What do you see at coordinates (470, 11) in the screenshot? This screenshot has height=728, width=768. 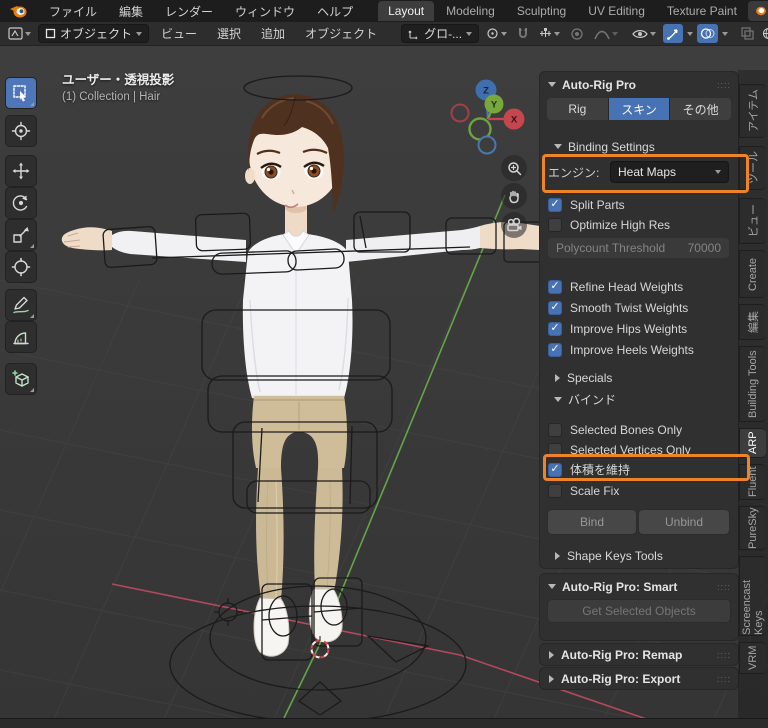 I see `workspace-tab-modeling: Modeling` at bounding box center [470, 11].